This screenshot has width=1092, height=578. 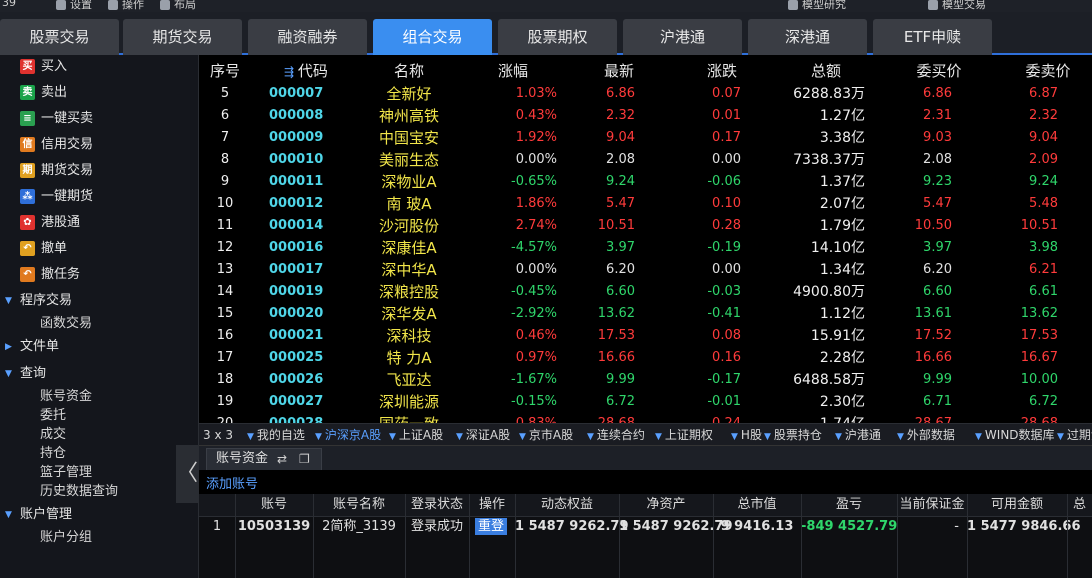 What do you see at coordinates (557, 37) in the screenshot?
I see `tab-4: 股票期权` at bounding box center [557, 37].